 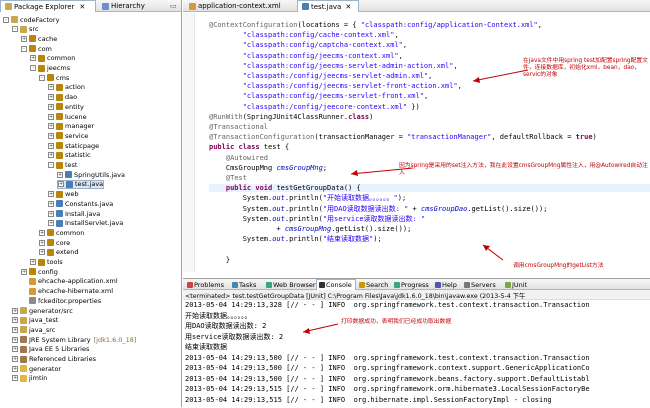 What do you see at coordinates (50, 68) in the screenshot?
I see `tree-item: - jeecms` at bounding box center [50, 68].